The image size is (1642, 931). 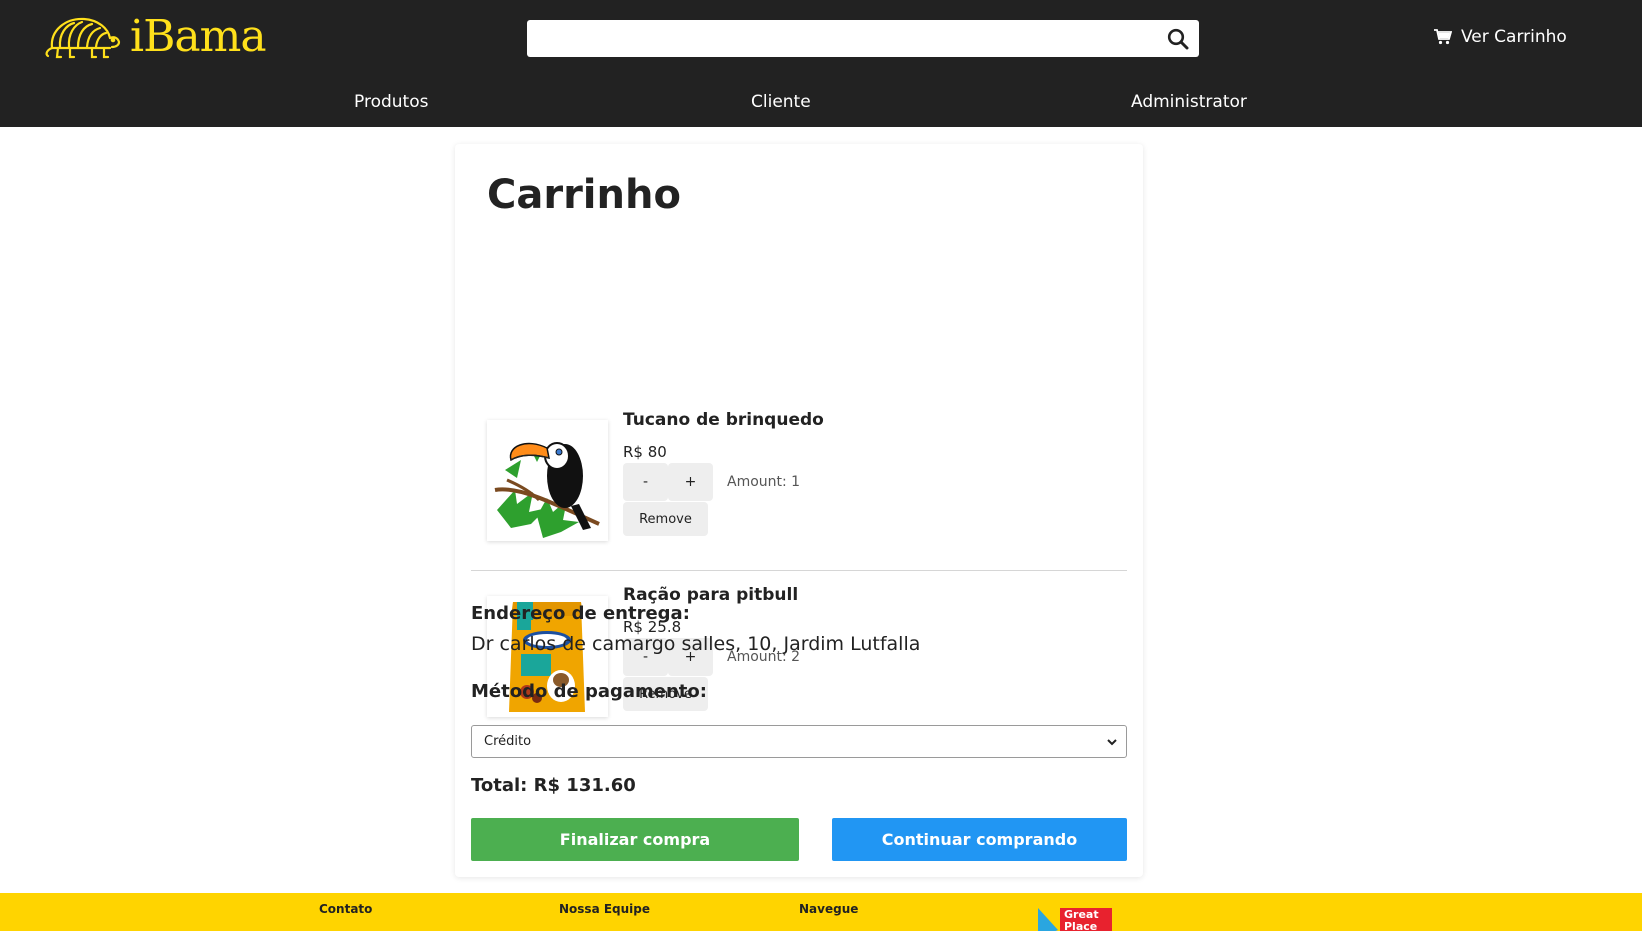 I want to click on logo-text: iBama, so click(x=198, y=36).